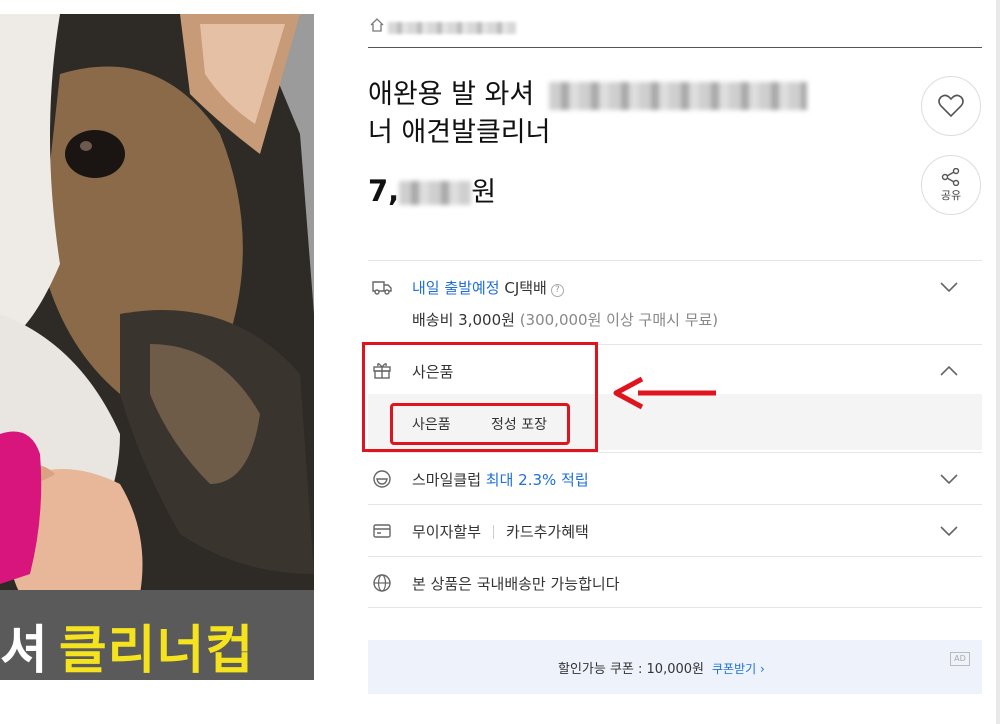 The height and width of the screenshot is (724, 1000). I want to click on payment-benefit-row: 무이자할부 카드추가혜택, so click(675, 530).